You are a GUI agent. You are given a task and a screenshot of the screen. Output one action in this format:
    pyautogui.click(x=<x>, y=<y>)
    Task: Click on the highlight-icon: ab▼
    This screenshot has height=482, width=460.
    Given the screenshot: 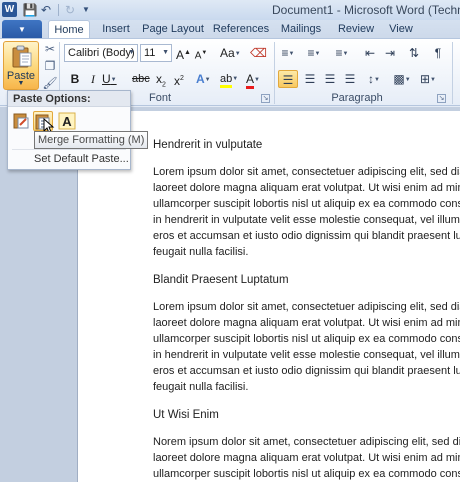 What is the action you would take?
    pyautogui.click(x=229, y=79)
    